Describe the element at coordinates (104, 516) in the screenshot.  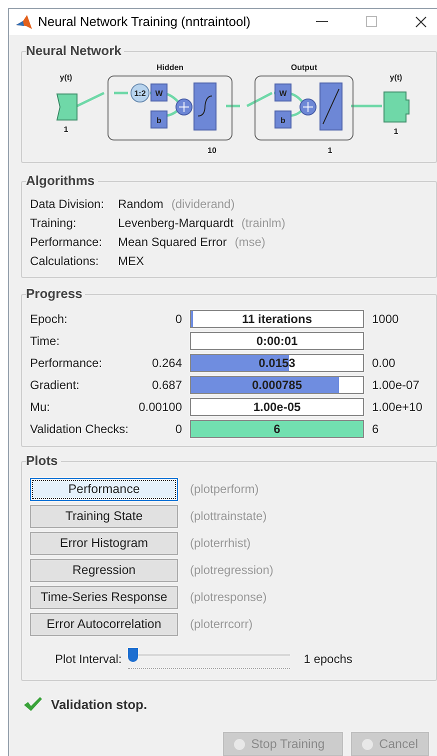
I see `plot-button: Training State` at that location.